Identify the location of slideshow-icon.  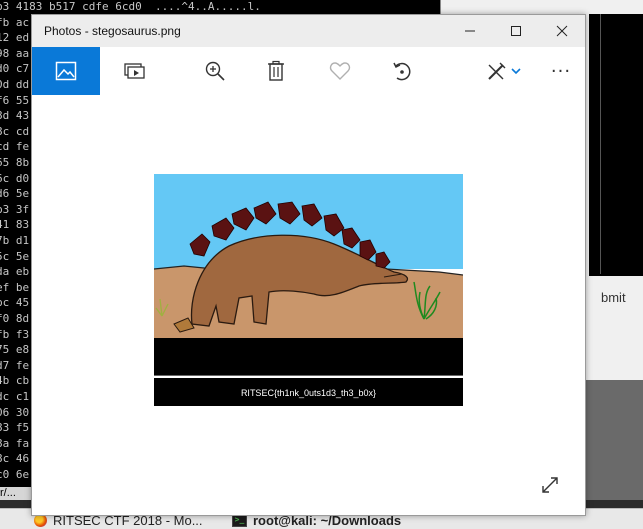
(134, 71).